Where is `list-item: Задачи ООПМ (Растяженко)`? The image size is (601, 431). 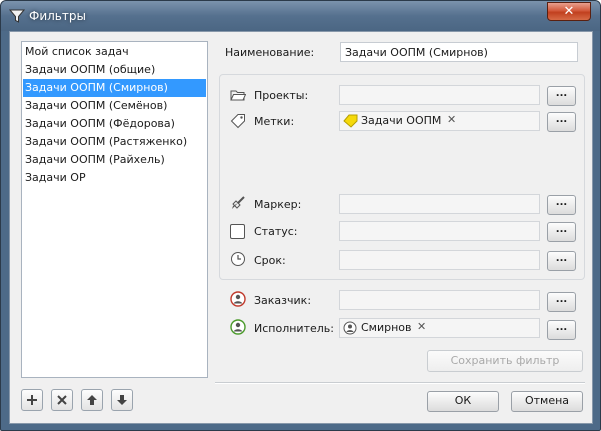
list-item: Задачи ООПМ (Растяженко) is located at coordinates (114, 142).